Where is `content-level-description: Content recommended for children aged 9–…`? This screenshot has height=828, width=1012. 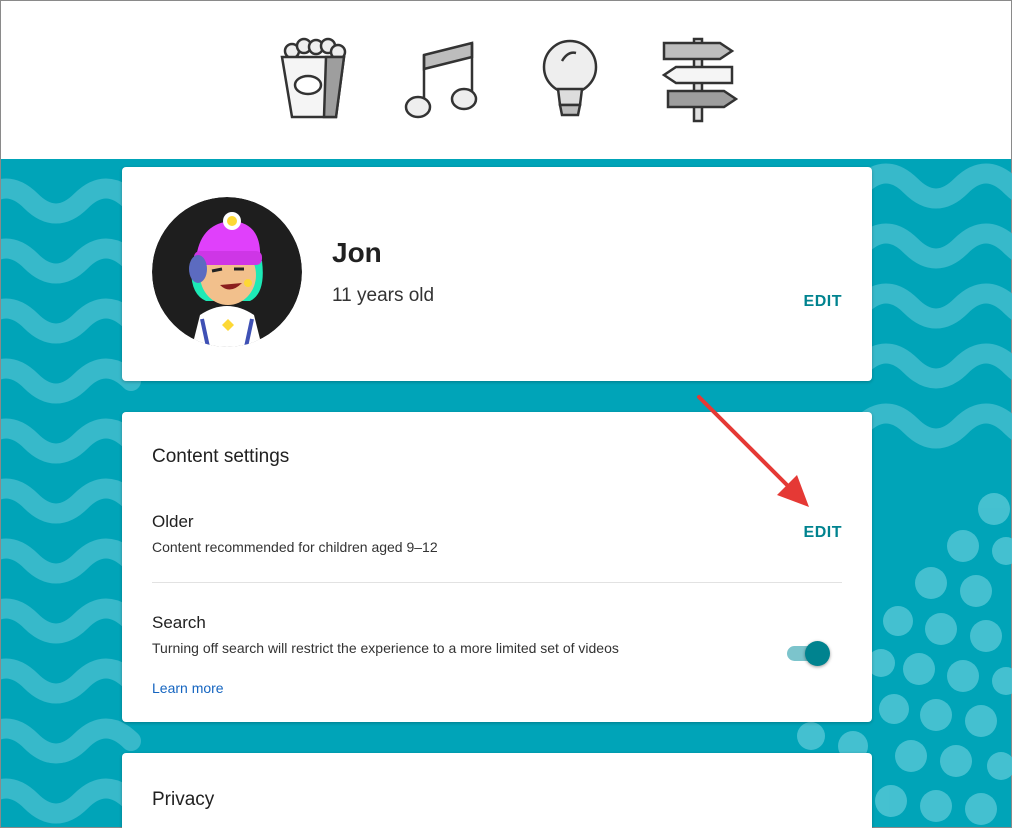 content-level-description: Content recommended for children aged 9–… is located at coordinates (295, 547).